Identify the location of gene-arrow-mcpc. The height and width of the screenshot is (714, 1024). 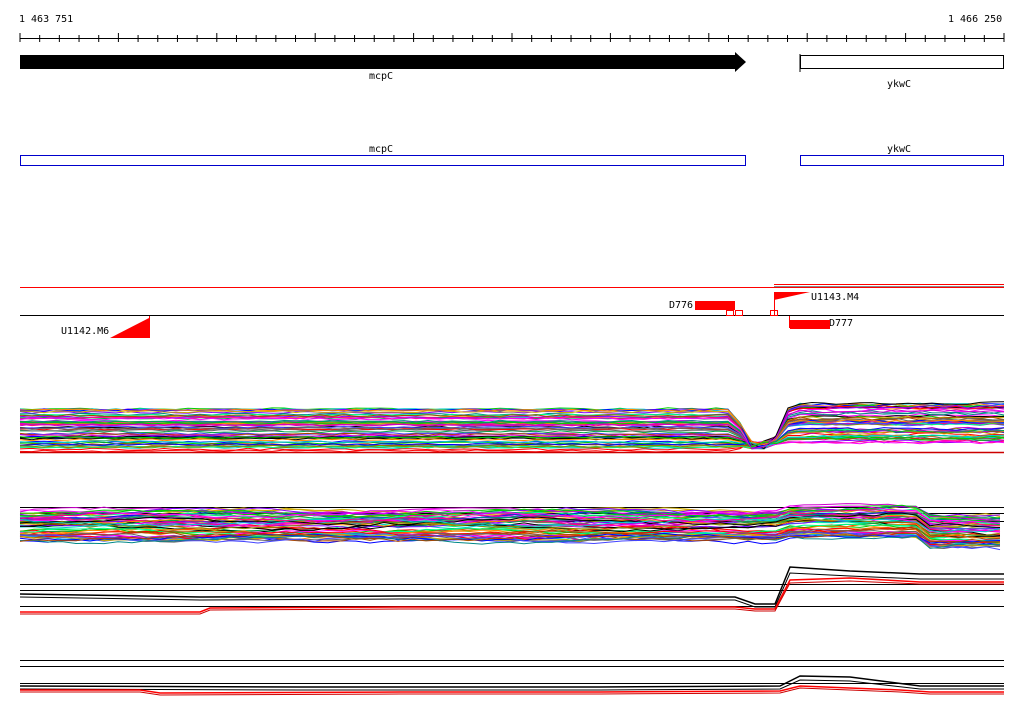
(383, 62).